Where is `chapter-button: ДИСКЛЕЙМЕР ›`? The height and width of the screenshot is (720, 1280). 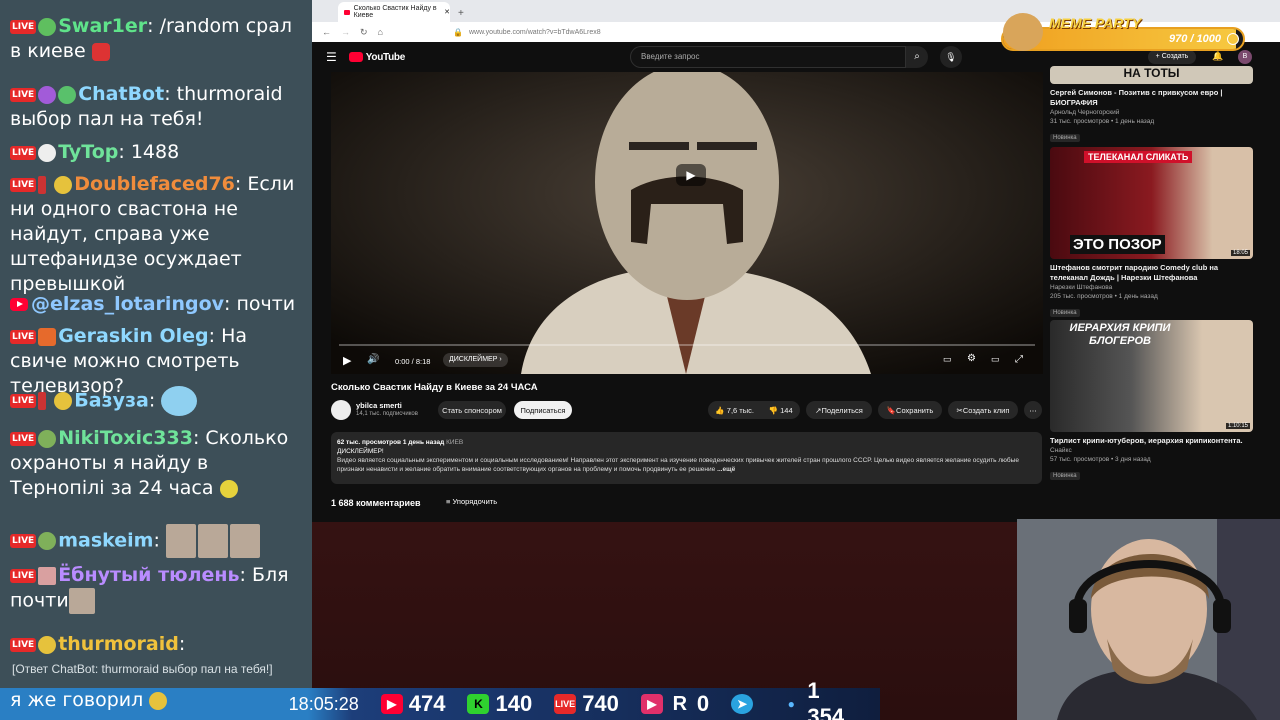 chapter-button: ДИСКЛЕЙМЕР › is located at coordinates (475, 360).